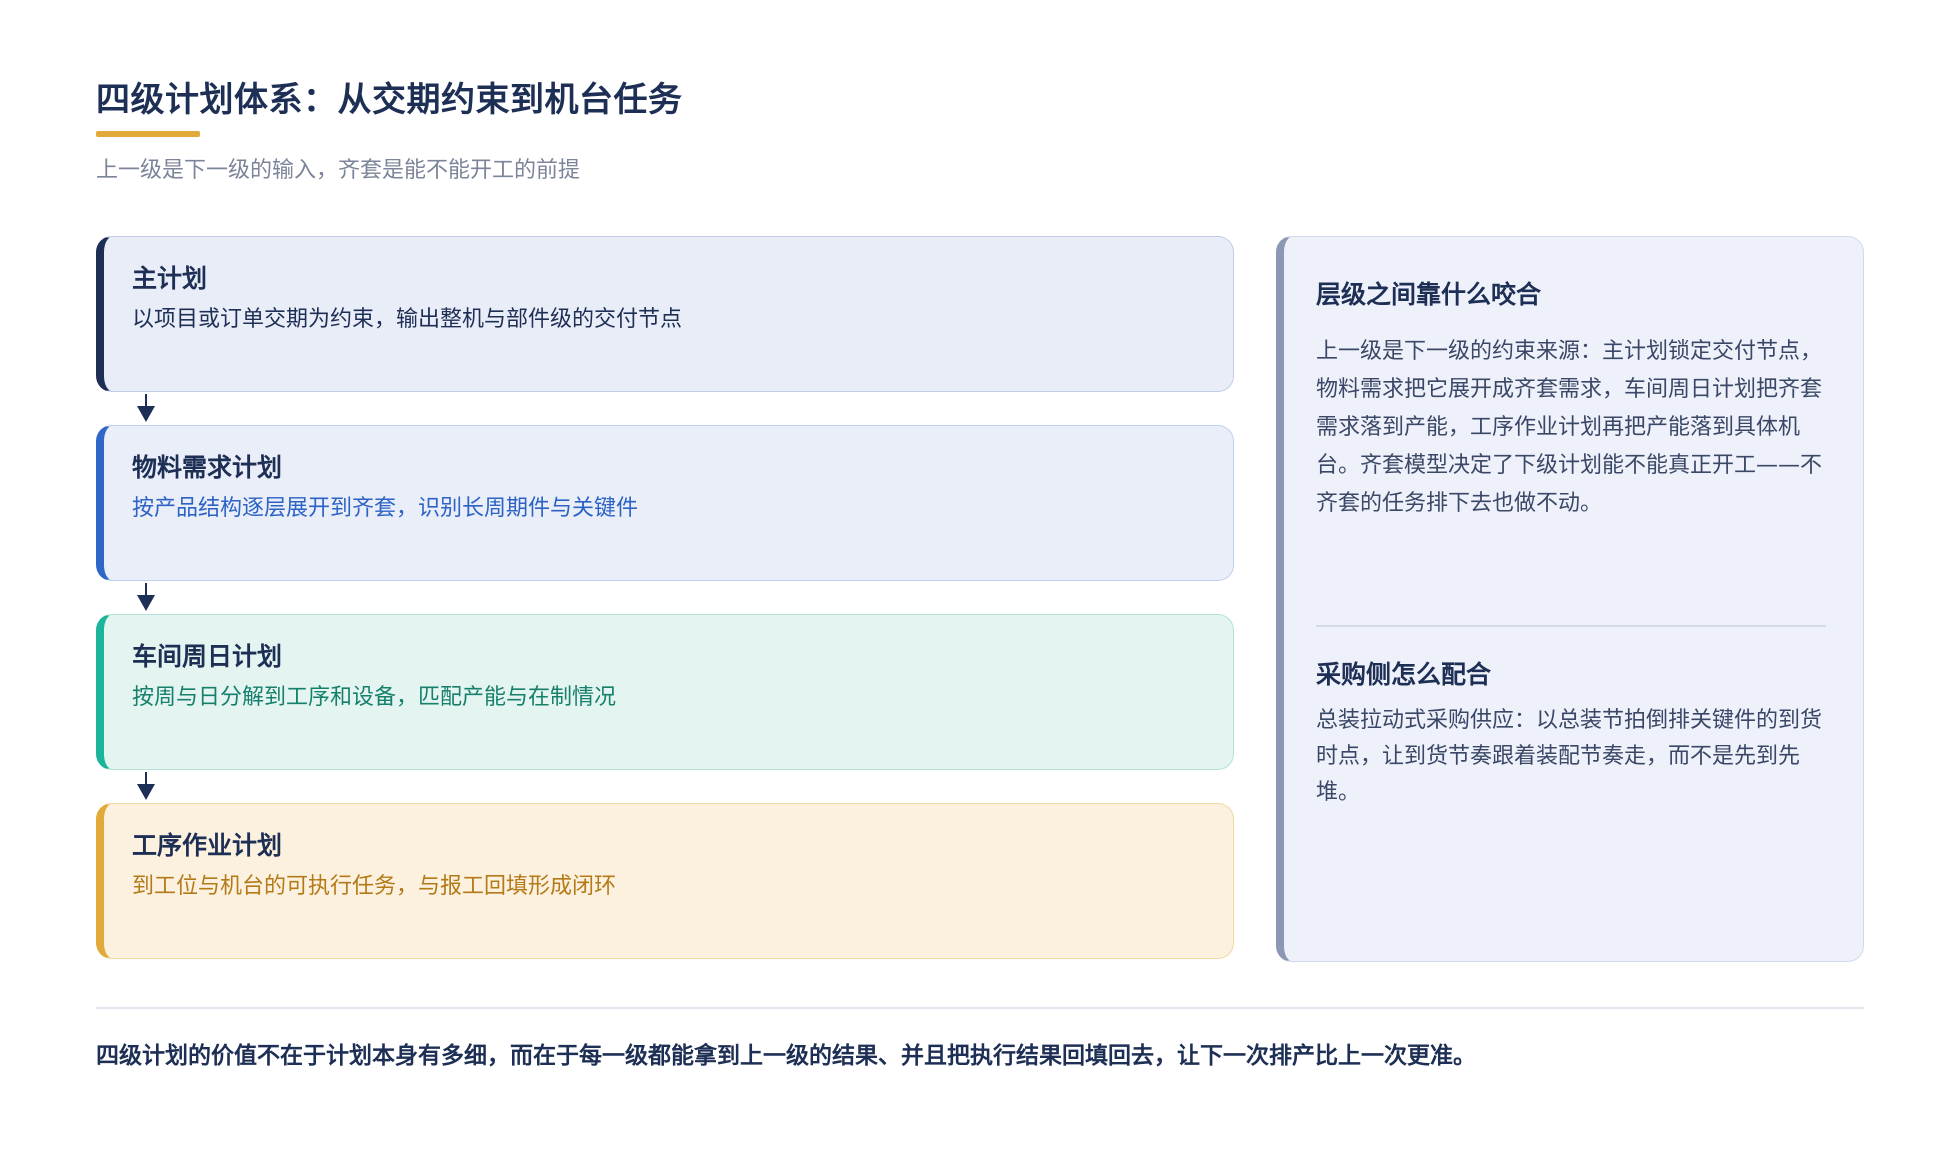  Describe the element at coordinates (665, 881) in the screenshot. I see `level-operation-plan: 工序作业计划 到工位与机台的可执行任务，与报工回填形成闭环` at that location.